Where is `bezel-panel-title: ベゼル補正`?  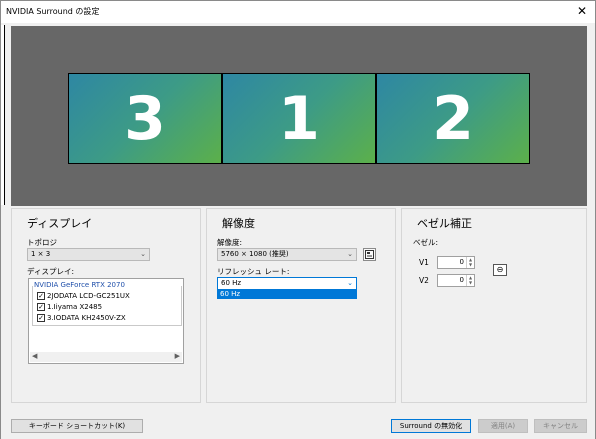 bezel-panel-title: ベゼル補正 is located at coordinates (444, 223).